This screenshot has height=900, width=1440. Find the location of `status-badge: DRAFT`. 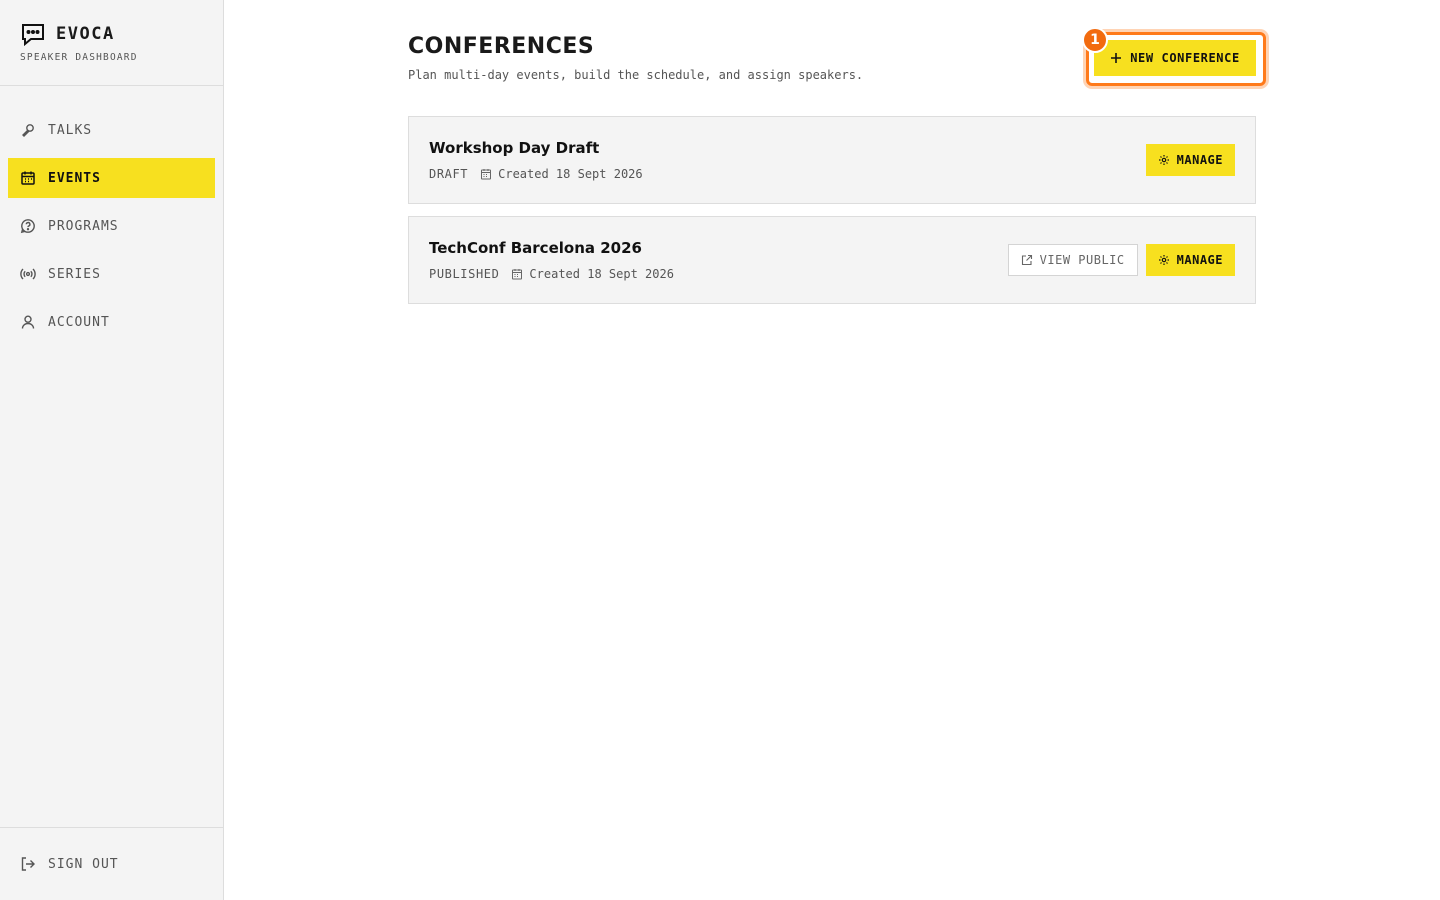

status-badge: DRAFT is located at coordinates (449, 174).